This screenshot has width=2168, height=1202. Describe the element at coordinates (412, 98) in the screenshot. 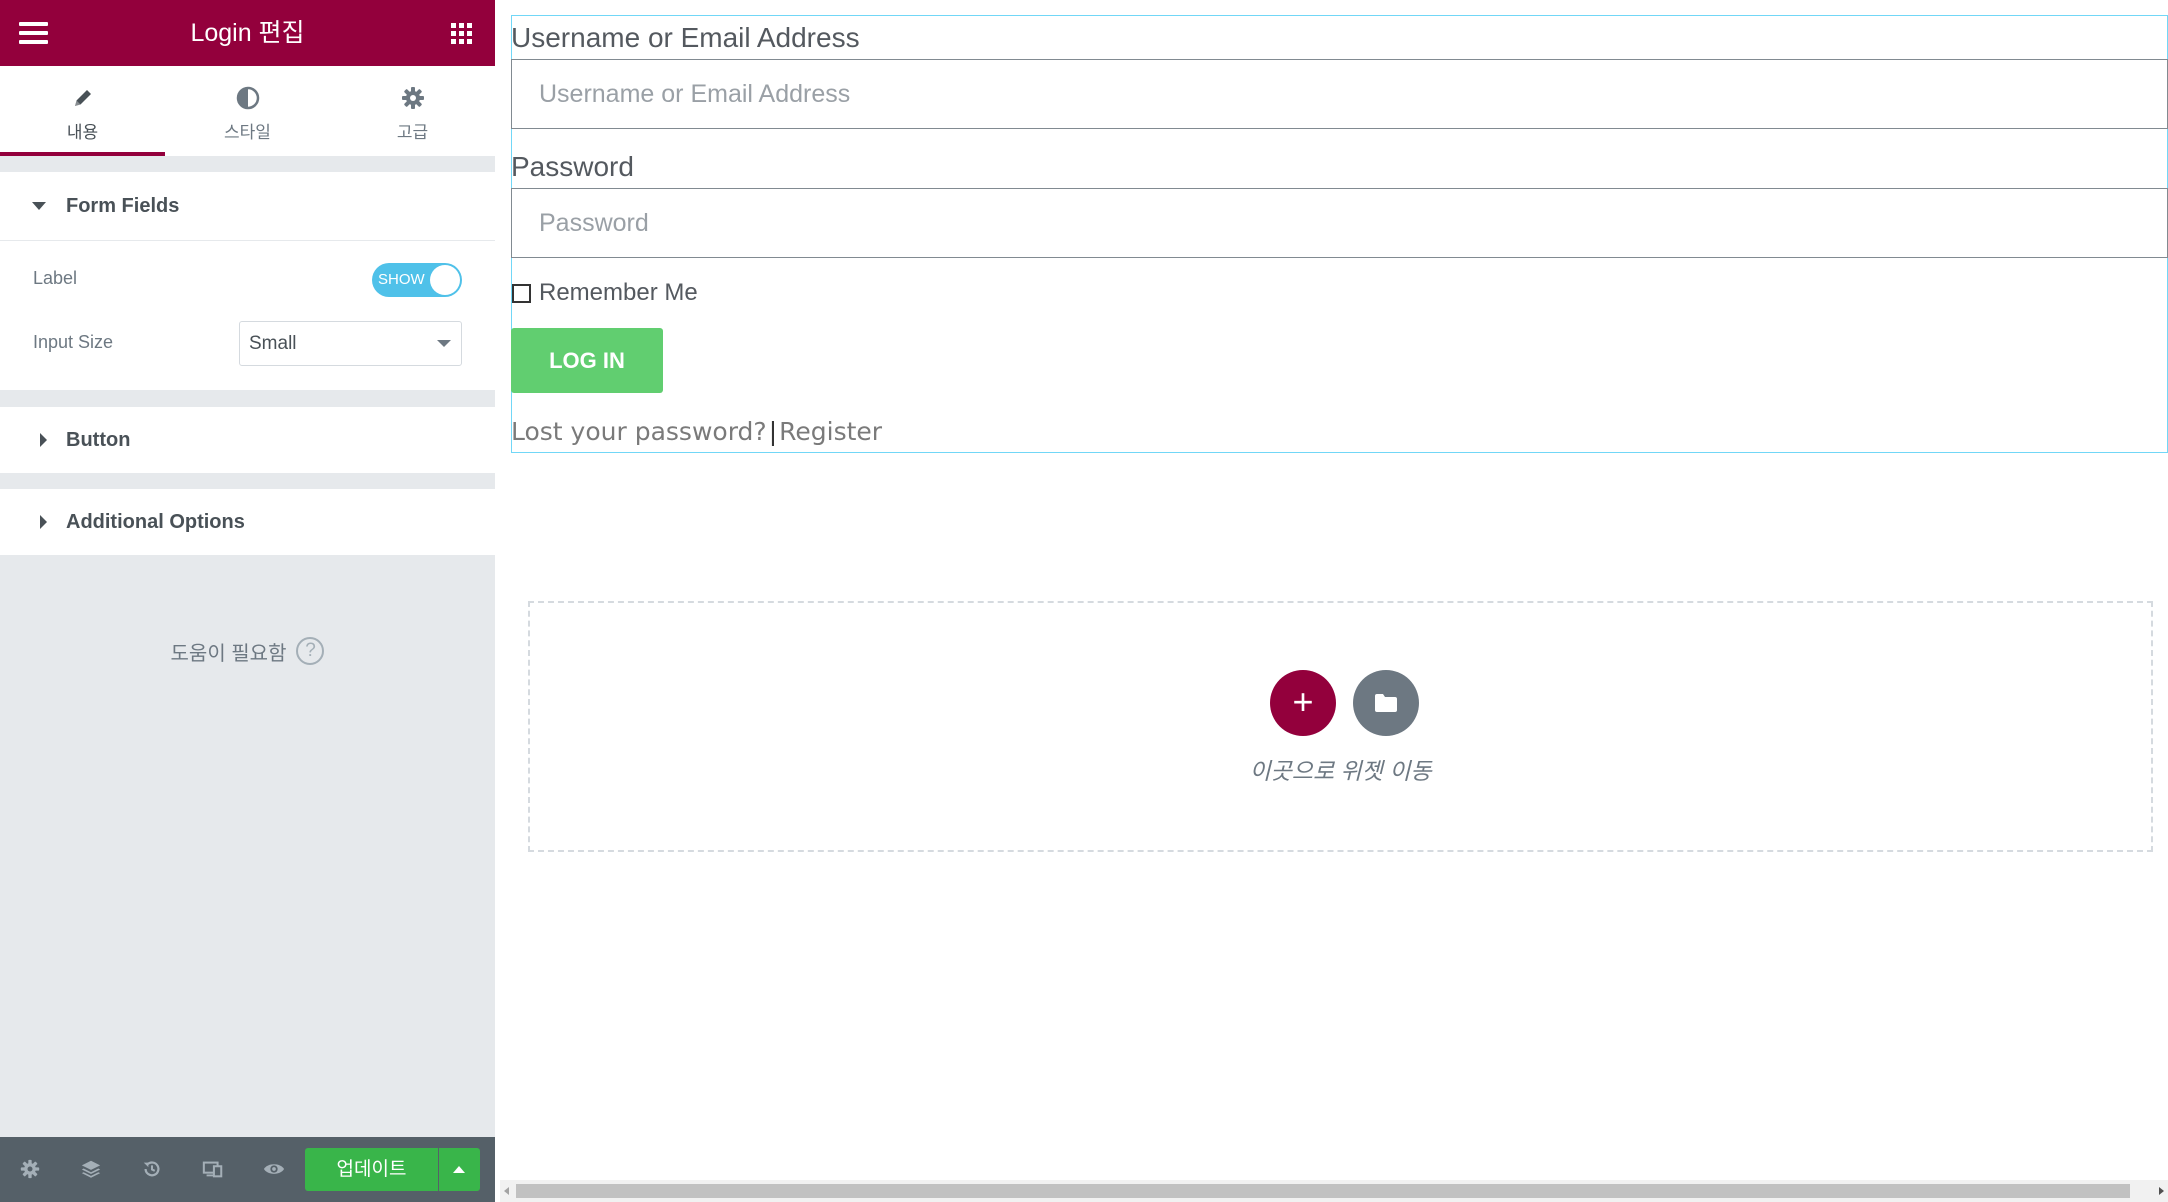

I see `gear-icon` at that location.